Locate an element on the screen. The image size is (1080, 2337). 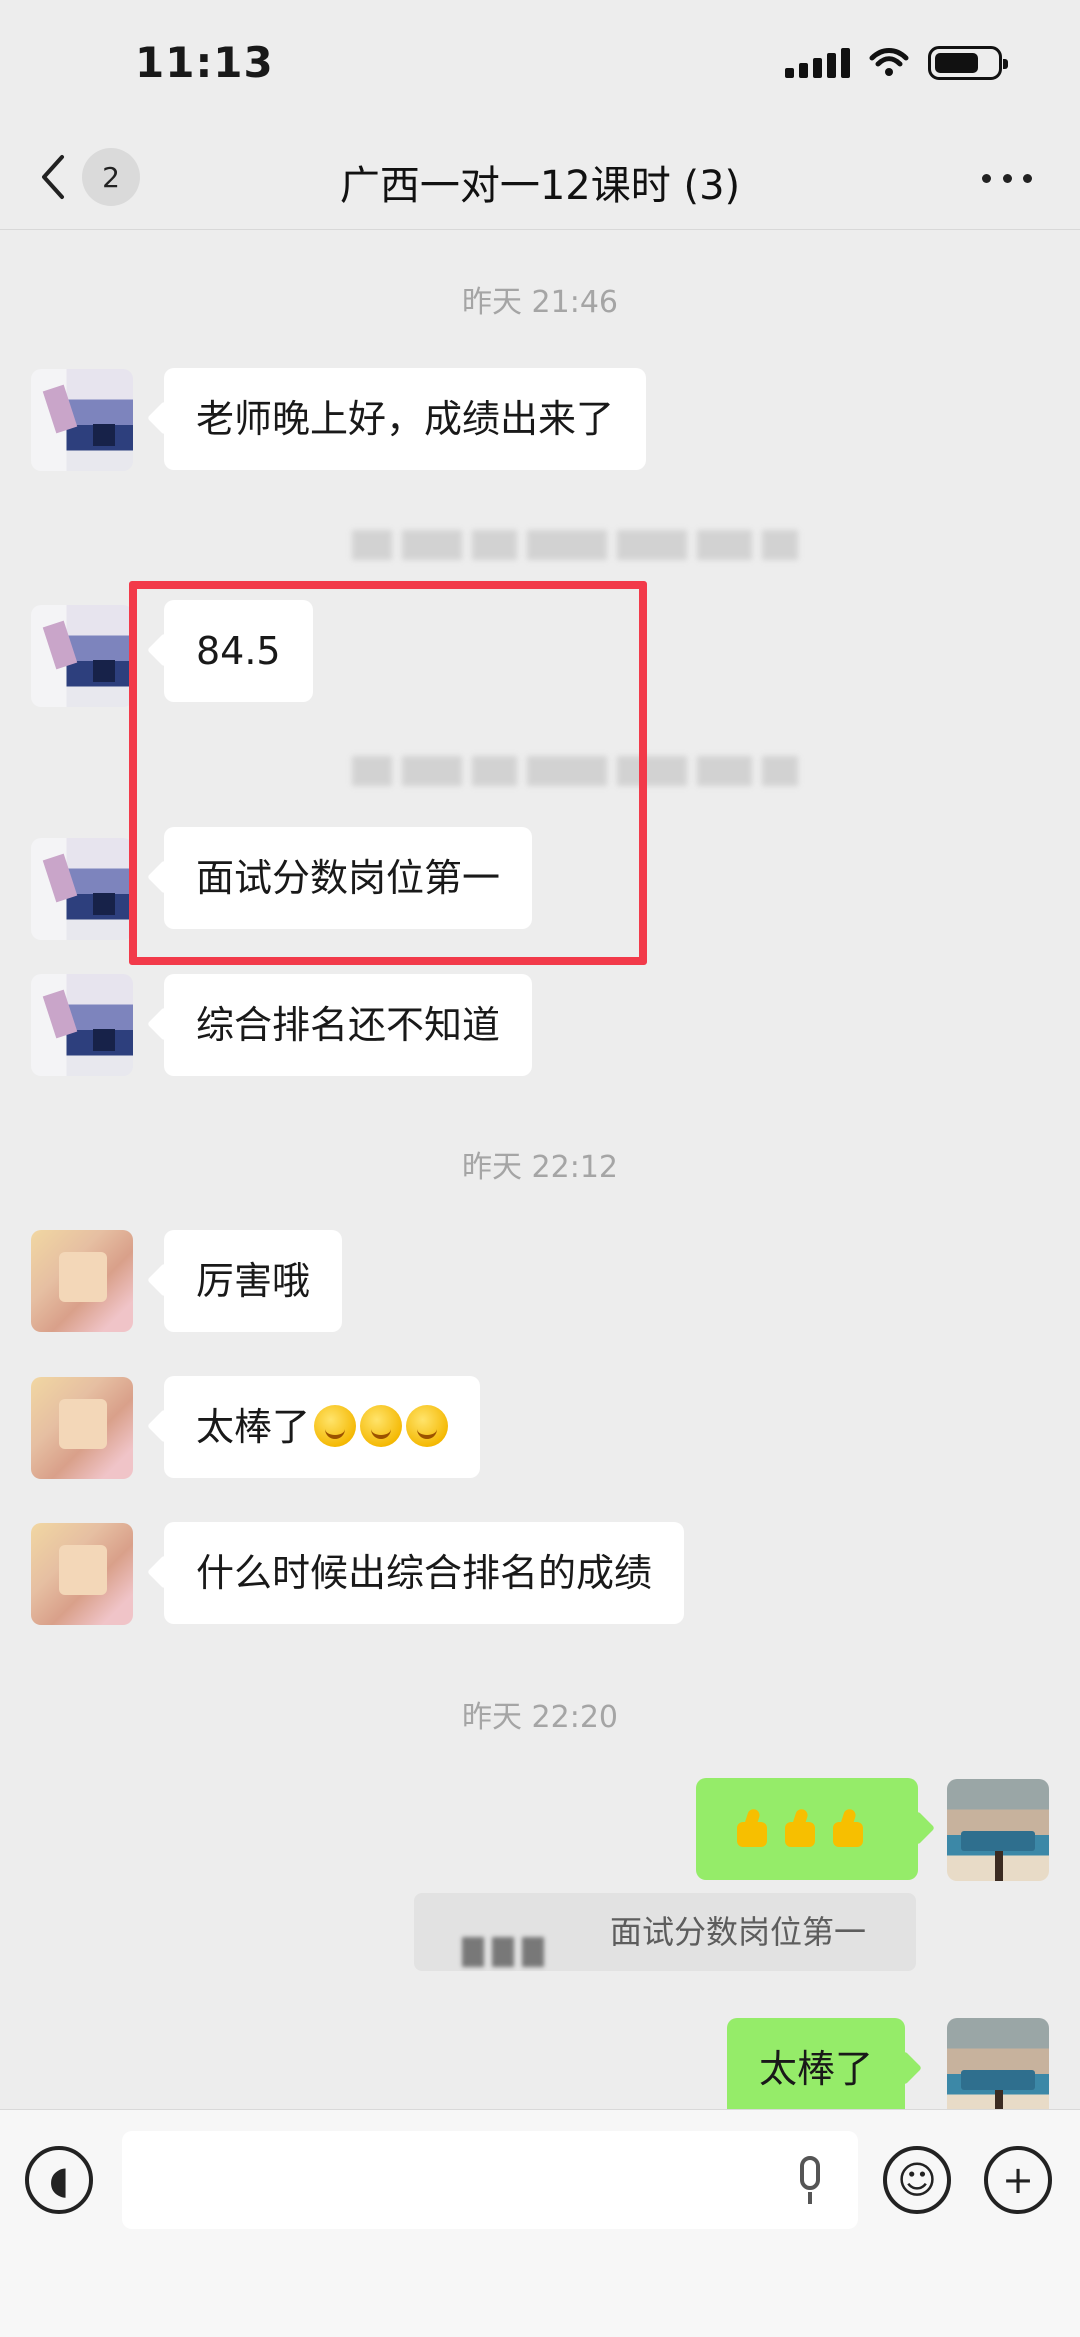
blurred-content is located at coordinates (575, 545).